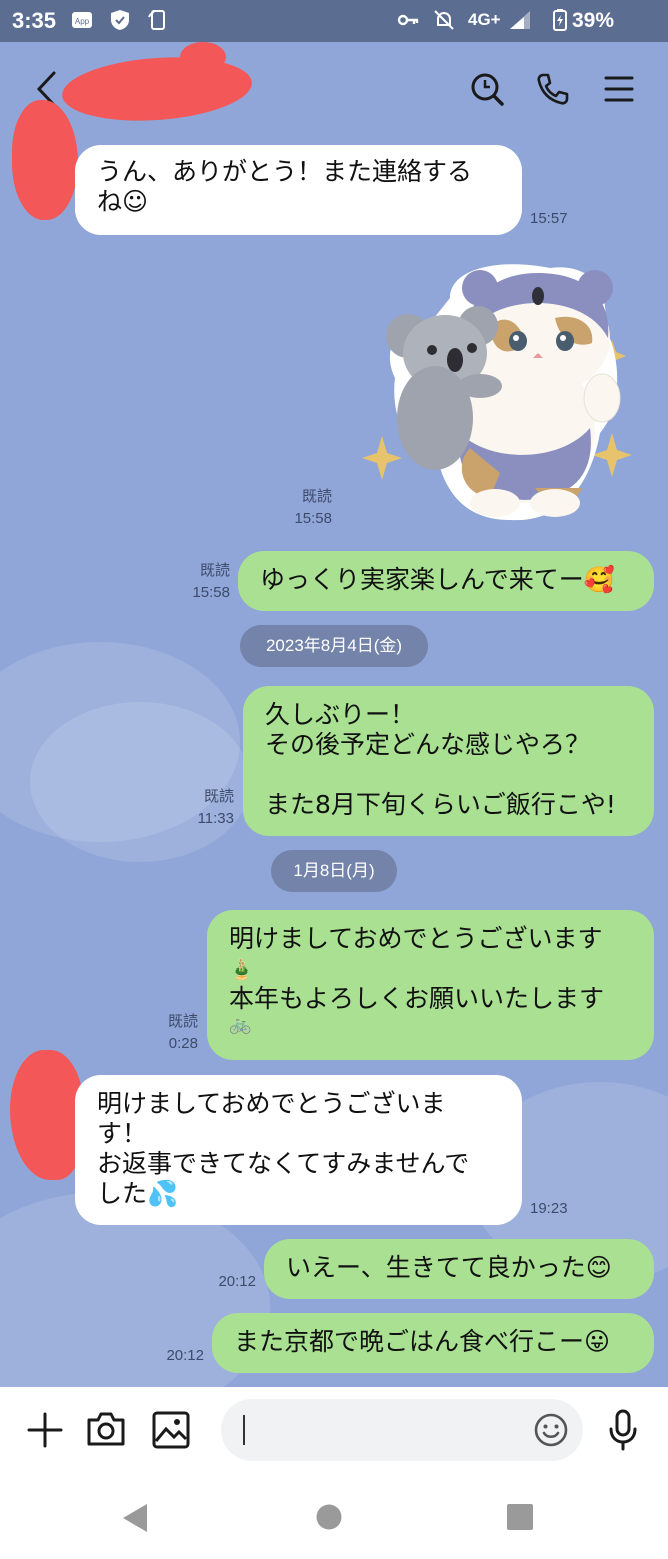  Describe the element at coordinates (283, 1163) in the screenshot. I see `message-text: お返事できてなくてすみませんで` at that location.